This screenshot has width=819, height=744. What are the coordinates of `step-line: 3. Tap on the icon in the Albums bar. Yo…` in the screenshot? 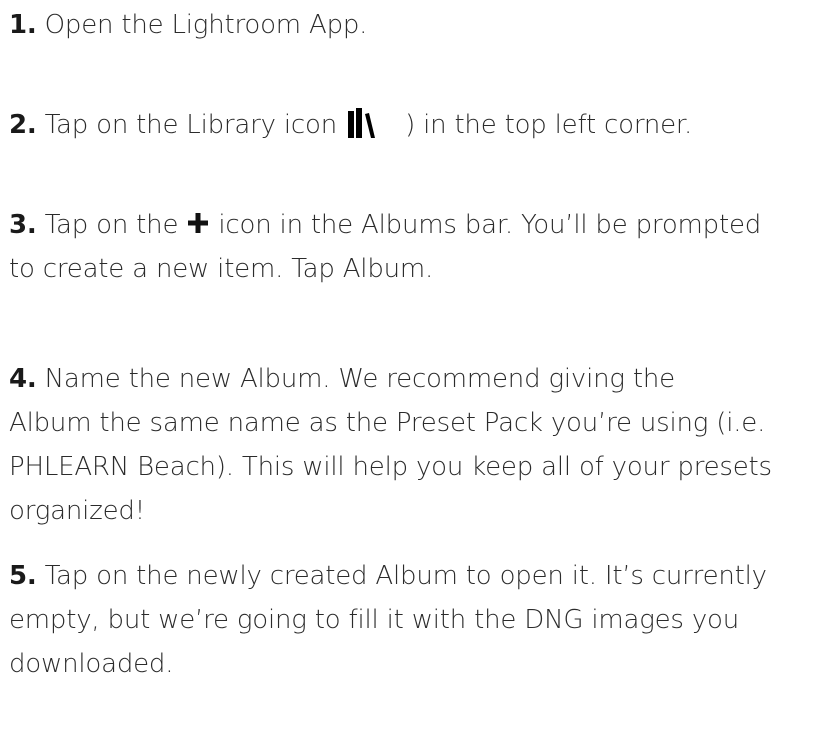 It's located at (385, 225).